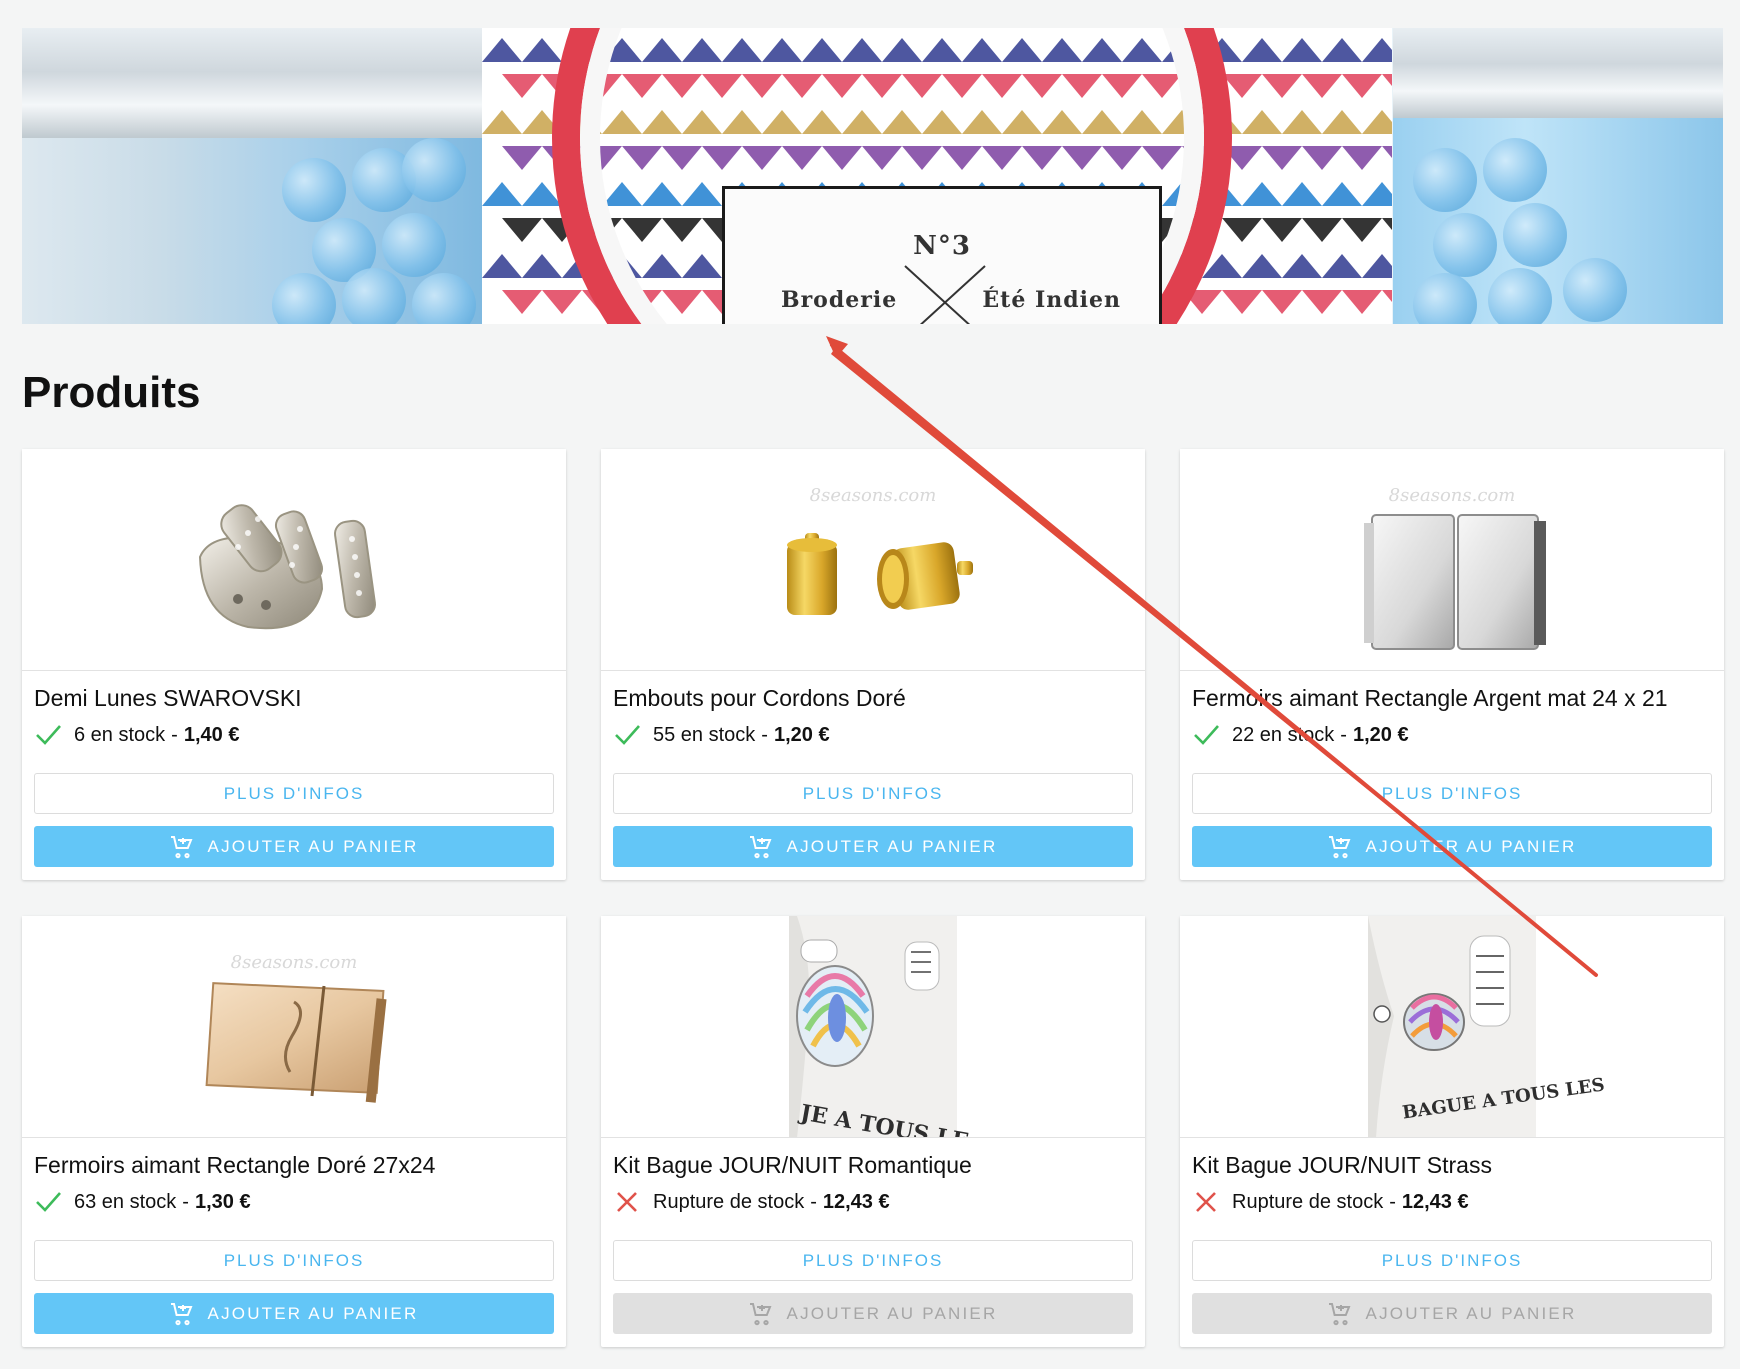 The width and height of the screenshot is (1740, 1369). I want to click on ring-kit-romantique-image: JE A TOUS LE, so click(879, 1026).